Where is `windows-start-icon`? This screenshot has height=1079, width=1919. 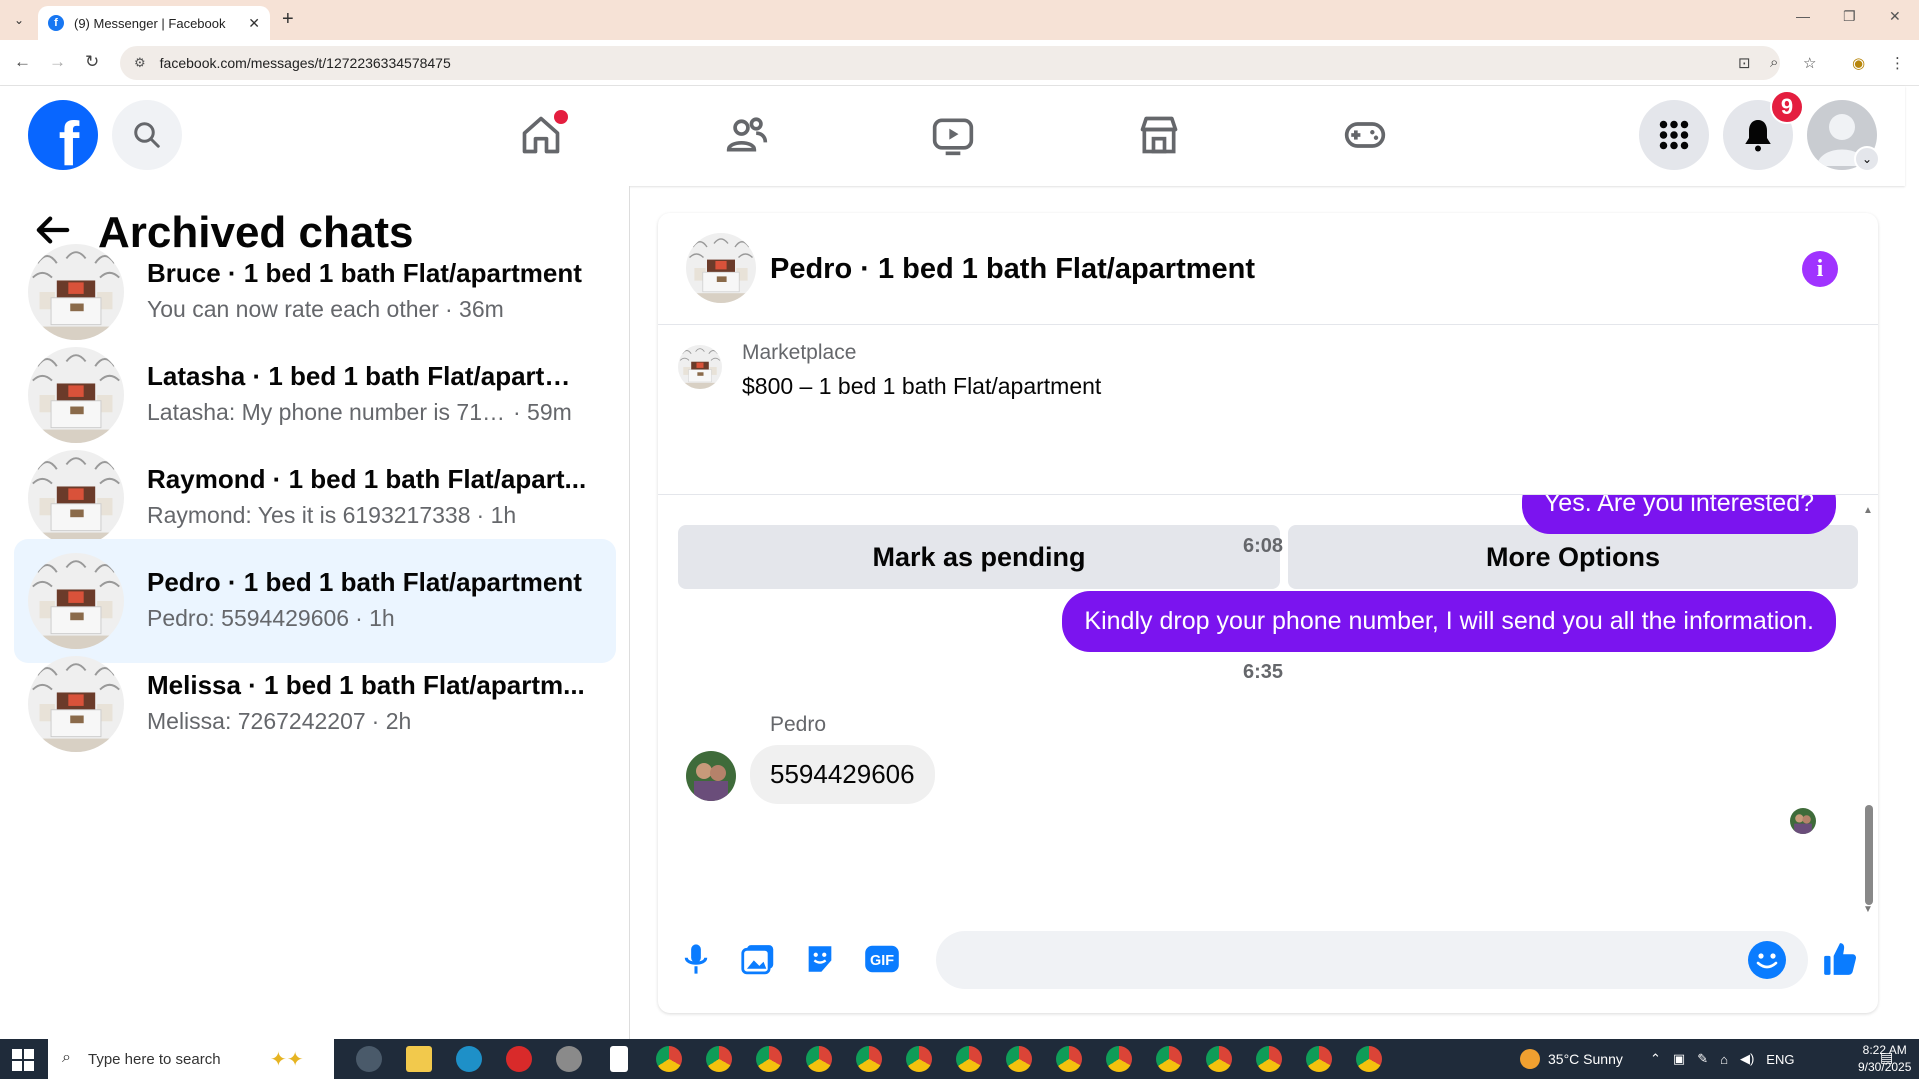 windows-start-icon is located at coordinates (23, 1060).